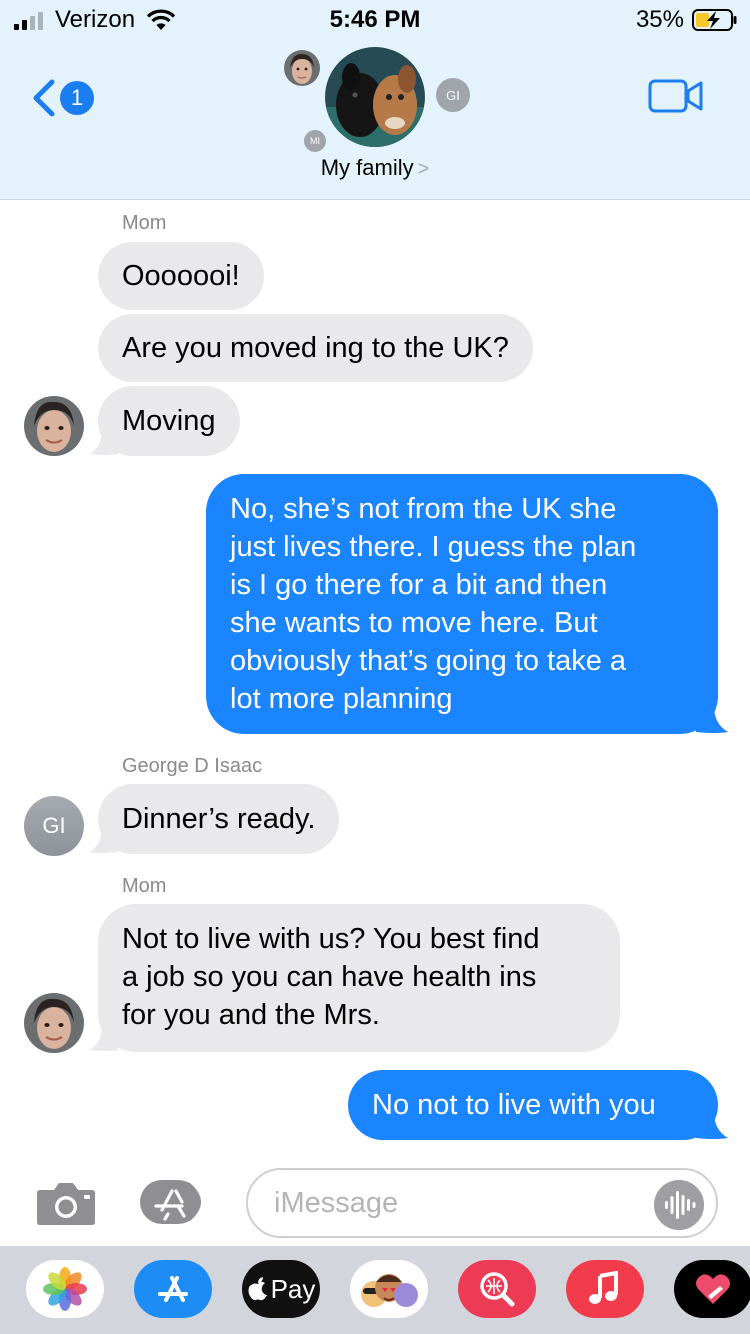 The width and height of the screenshot is (750, 1334). What do you see at coordinates (423, 169) in the screenshot?
I see `chevron-right-icon: >` at bounding box center [423, 169].